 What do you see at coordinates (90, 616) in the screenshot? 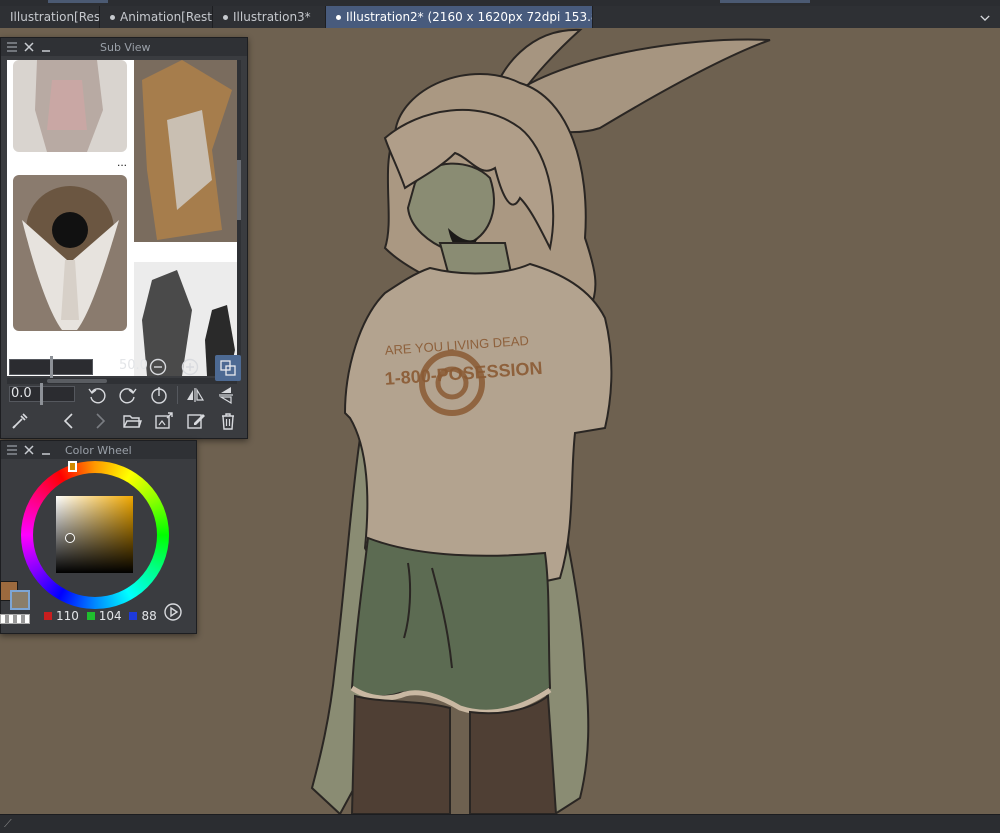
I see `green-channel-icon` at bounding box center [90, 616].